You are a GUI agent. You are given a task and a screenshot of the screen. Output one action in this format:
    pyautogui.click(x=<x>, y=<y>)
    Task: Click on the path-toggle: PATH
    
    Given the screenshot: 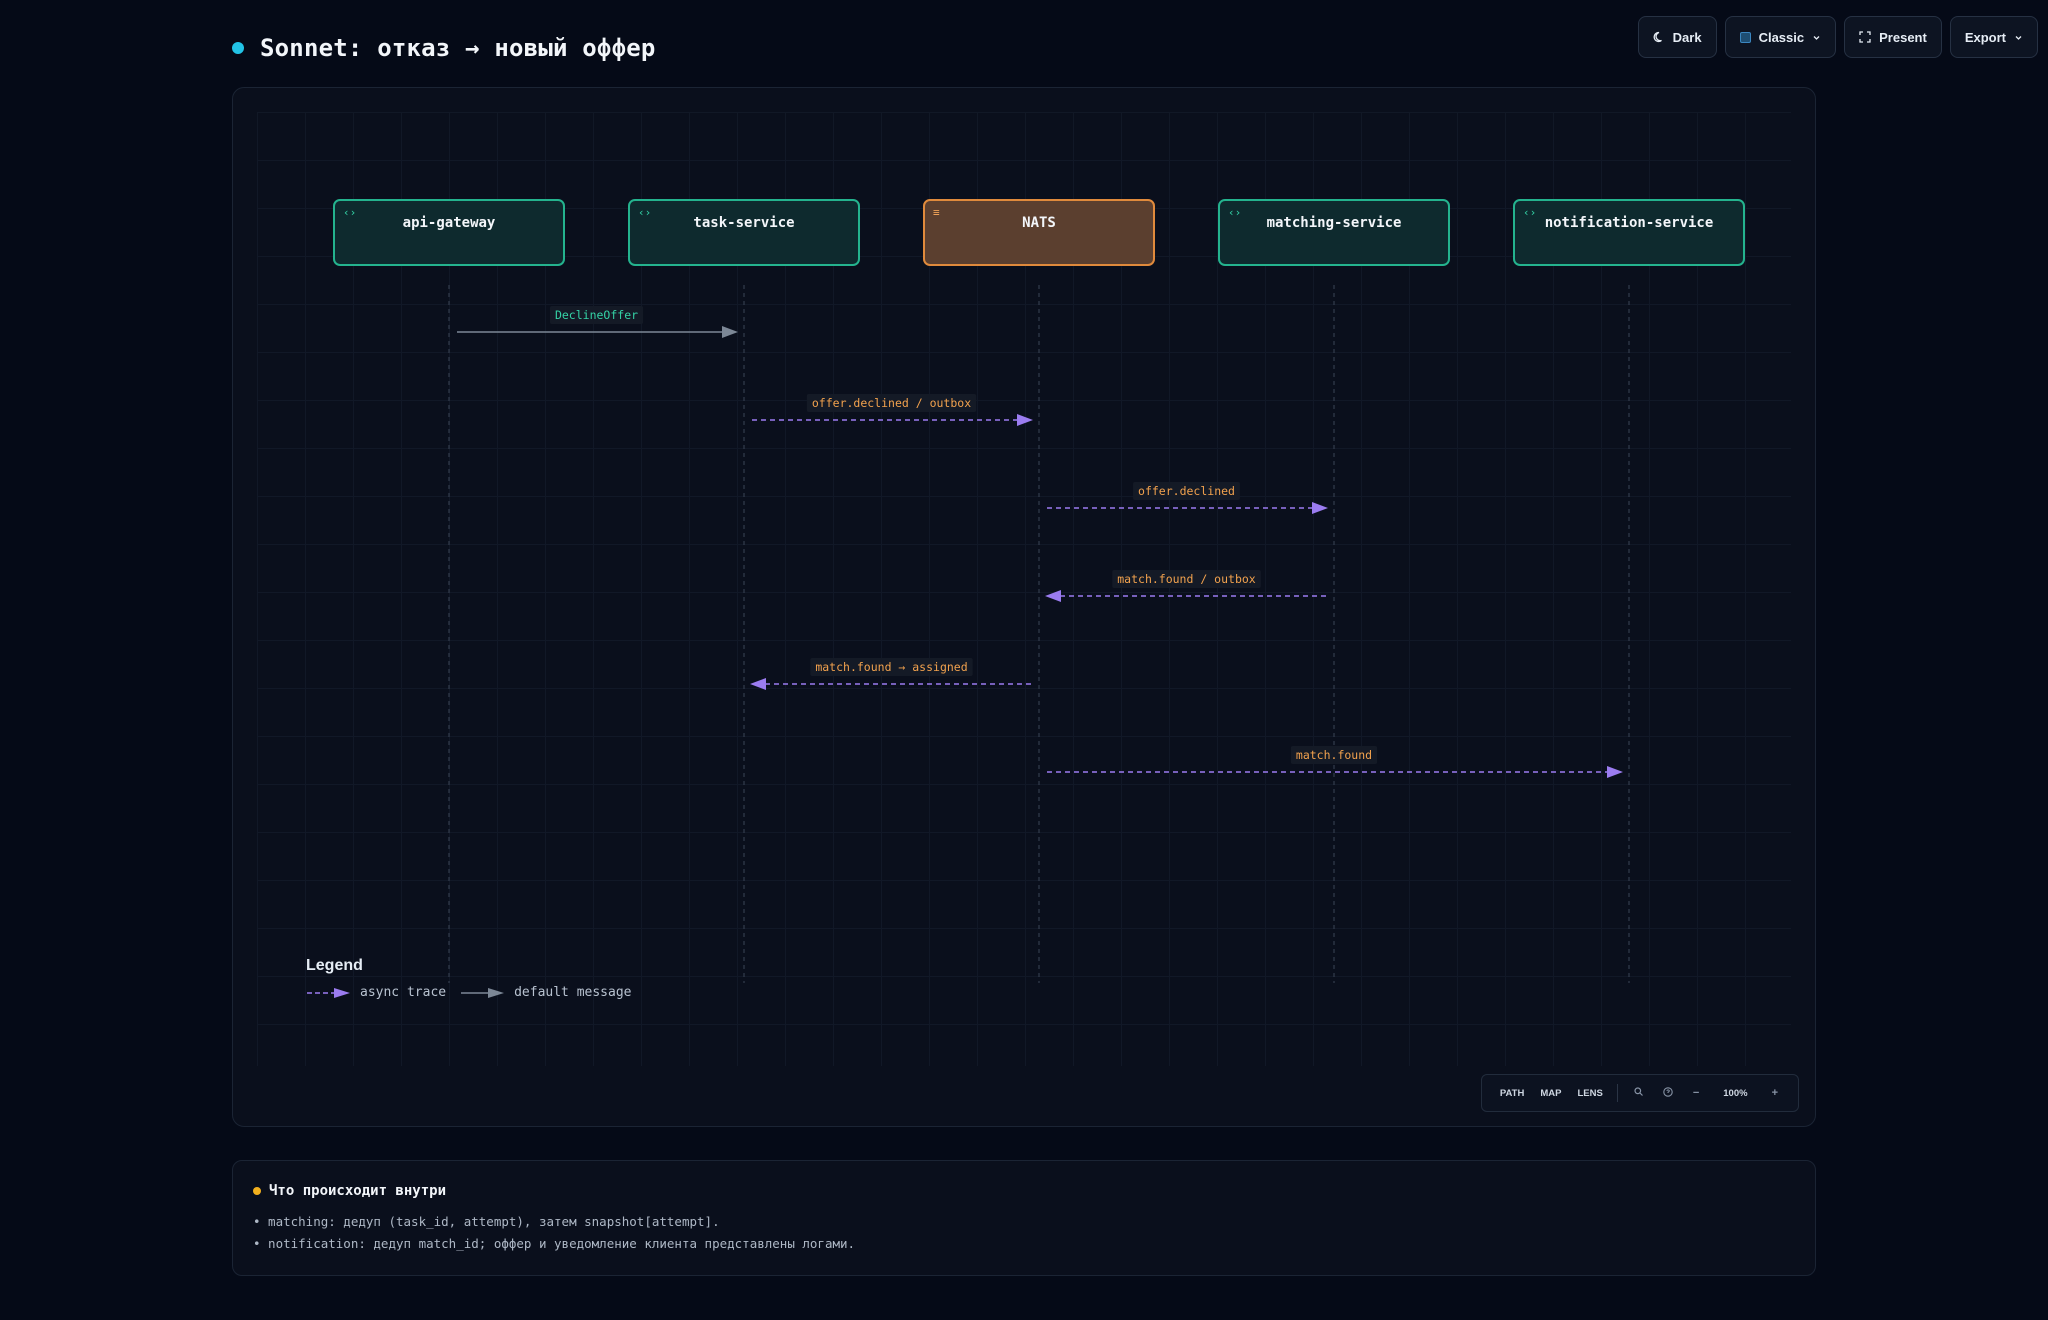 What is the action you would take?
    pyautogui.click(x=1512, y=1093)
    